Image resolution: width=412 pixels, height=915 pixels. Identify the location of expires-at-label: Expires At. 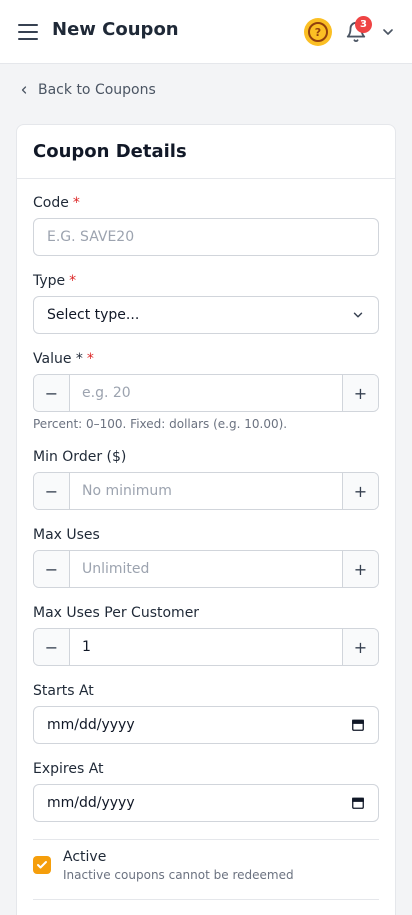
(68, 769).